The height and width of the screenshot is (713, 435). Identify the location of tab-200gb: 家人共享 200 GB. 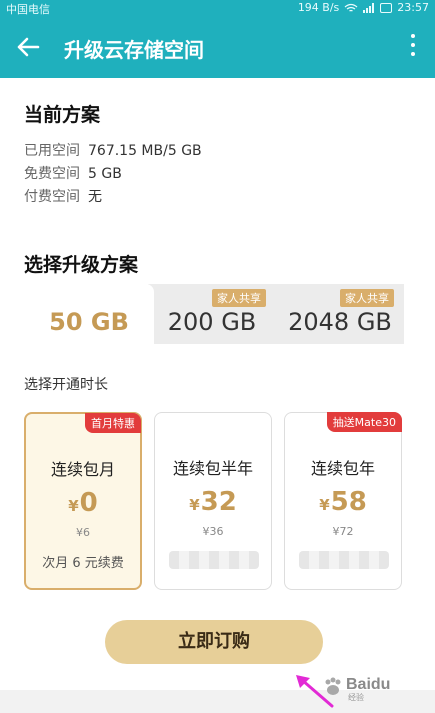
(212, 314).